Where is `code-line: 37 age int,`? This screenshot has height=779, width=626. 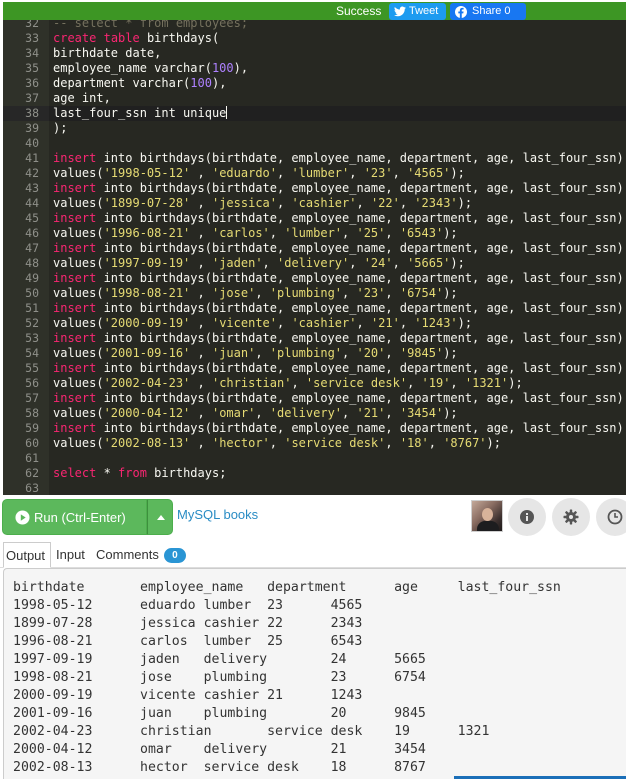 code-line: 37 age int, is located at coordinates (314, 98).